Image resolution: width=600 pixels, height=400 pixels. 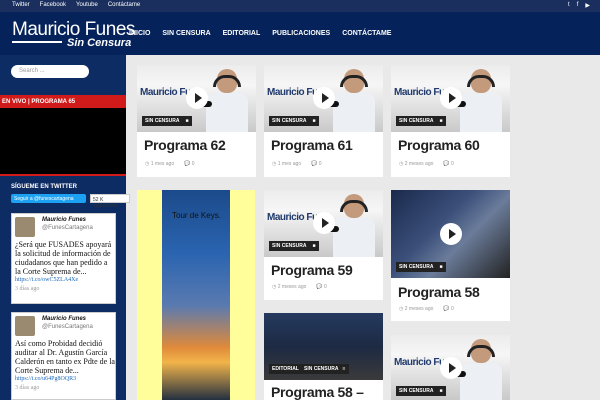 What do you see at coordinates (44, 187) in the screenshot?
I see `follow-title: SÍGUEME EN TWITTER` at bounding box center [44, 187].